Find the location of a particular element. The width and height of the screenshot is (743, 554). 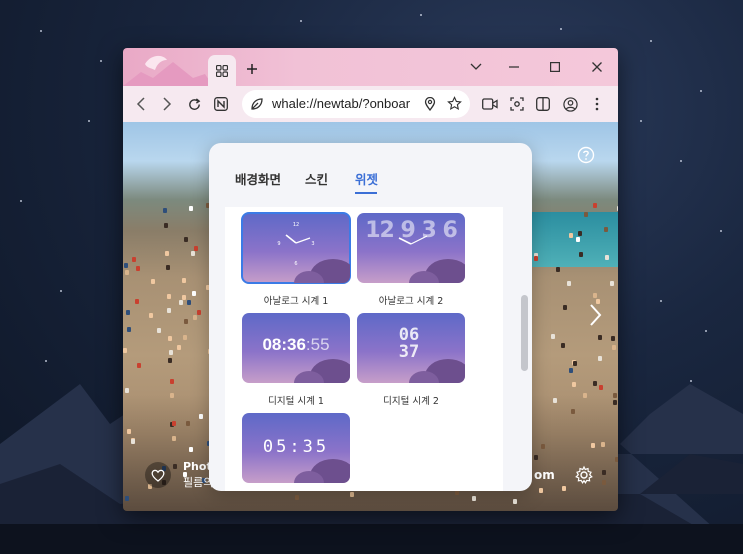

back-button is located at coordinates (141, 104).